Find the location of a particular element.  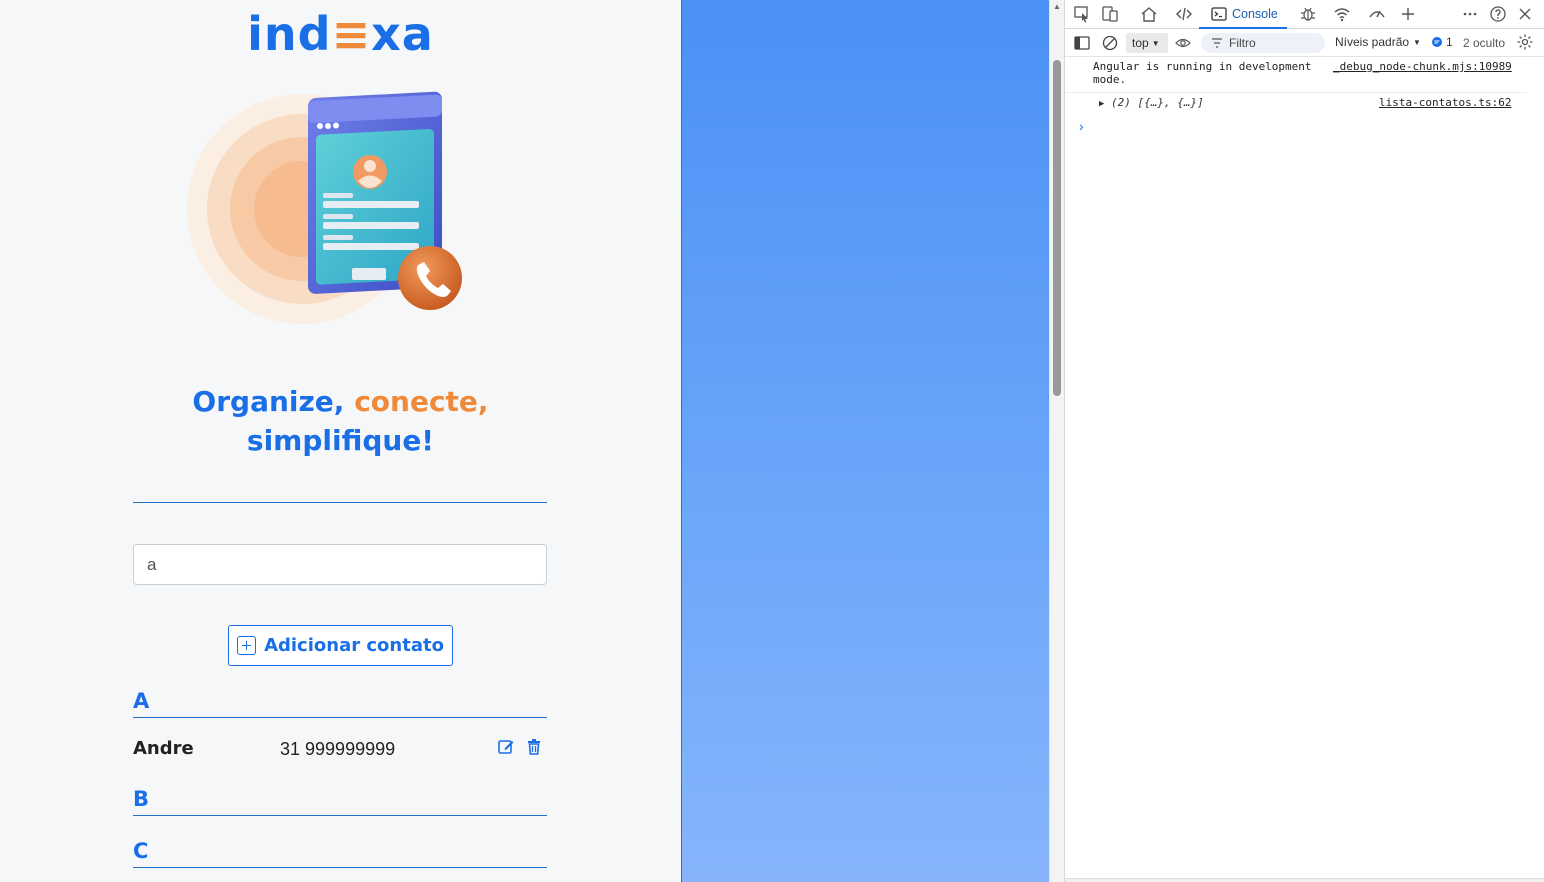

context-selector-value: top is located at coordinates (1140, 43).